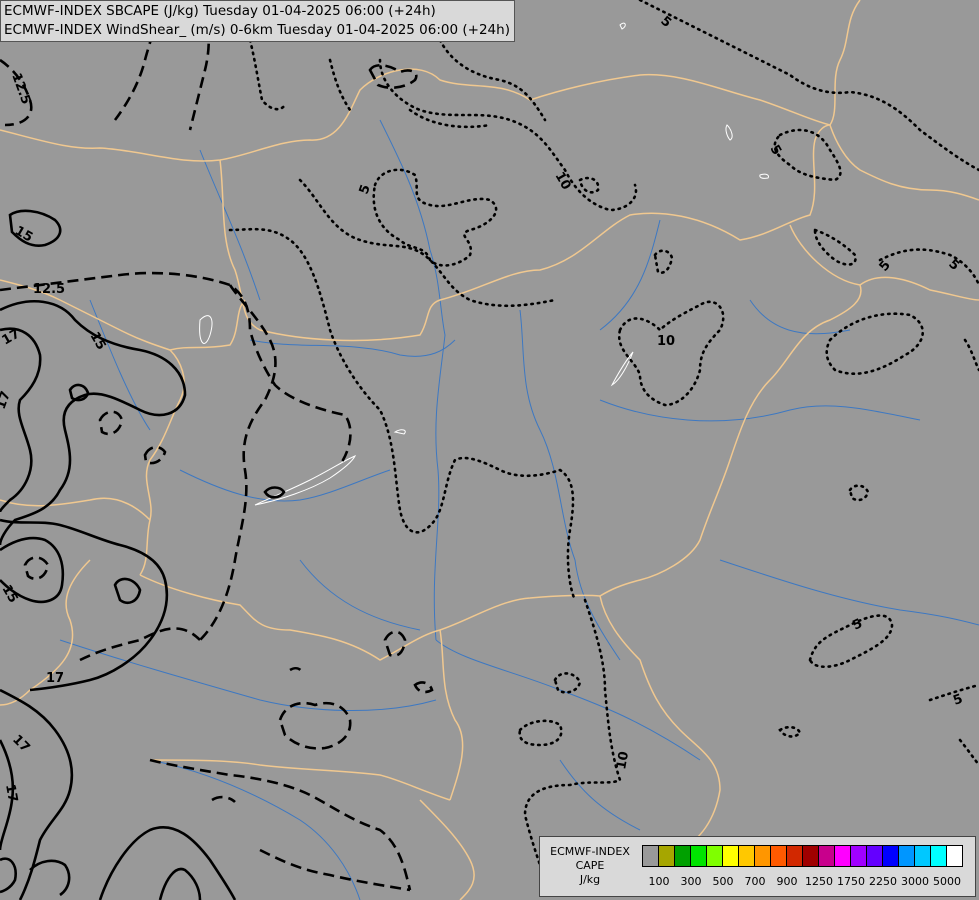 The width and height of the screenshot is (979, 900). I want to click on contour-label: 12.5, so click(49, 289).